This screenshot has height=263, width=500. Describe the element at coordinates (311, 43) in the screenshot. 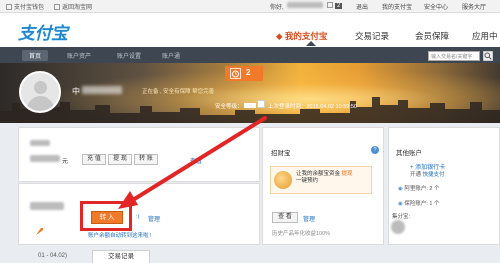

I see `active-nav-indicator` at that location.